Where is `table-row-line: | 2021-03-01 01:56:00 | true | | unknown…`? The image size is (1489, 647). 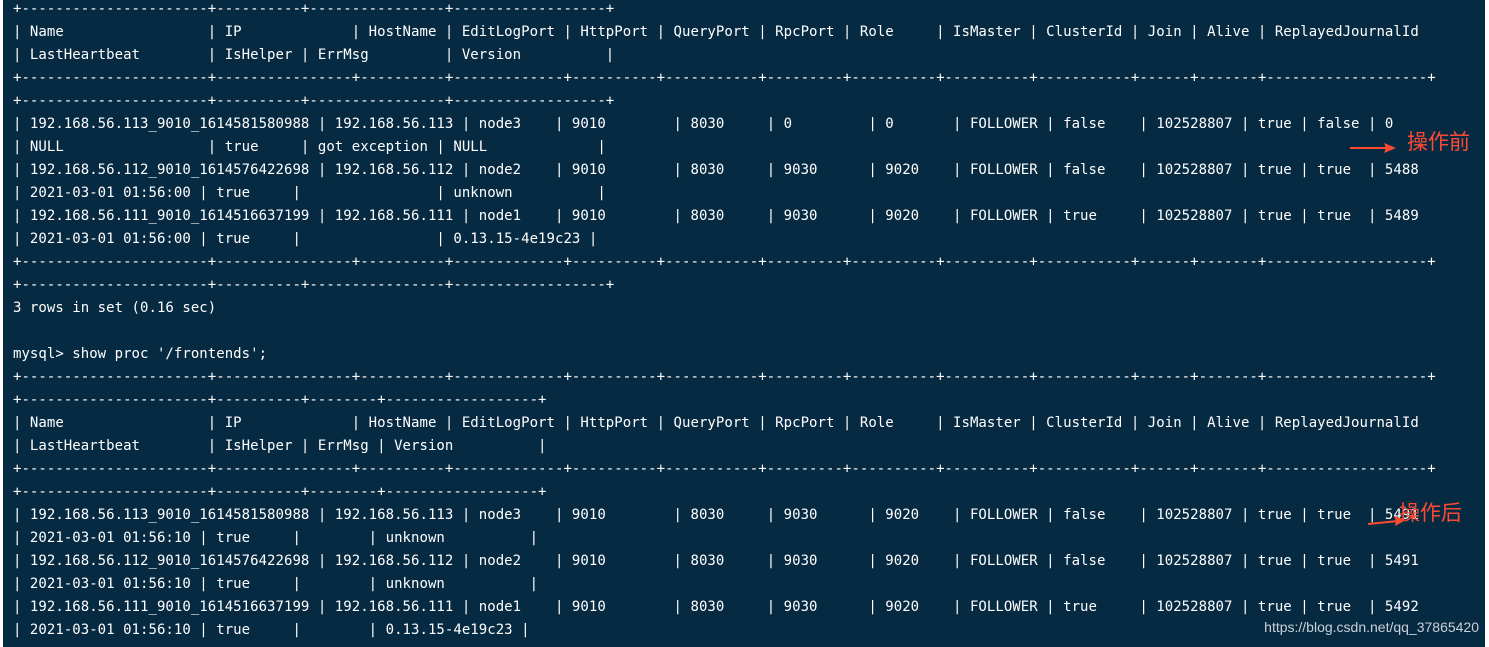
table-row-line: | 2021-03-01 01:56:00 | true | | unknown… is located at coordinates (309, 193).